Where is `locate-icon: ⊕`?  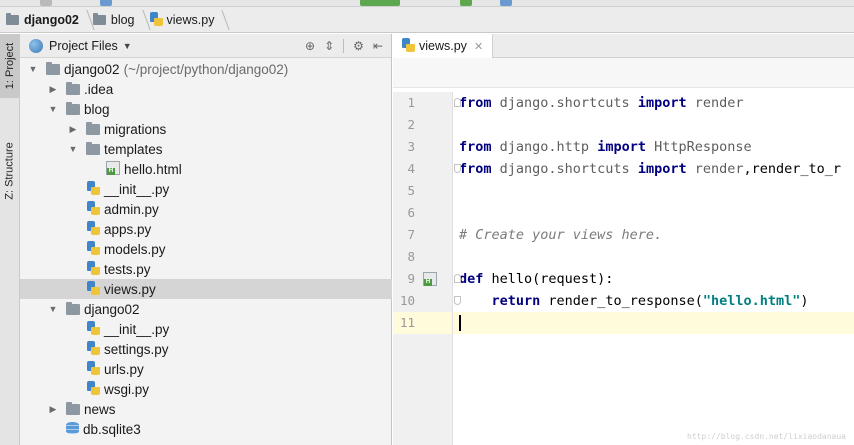 locate-icon: ⊕ is located at coordinates (310, 46).